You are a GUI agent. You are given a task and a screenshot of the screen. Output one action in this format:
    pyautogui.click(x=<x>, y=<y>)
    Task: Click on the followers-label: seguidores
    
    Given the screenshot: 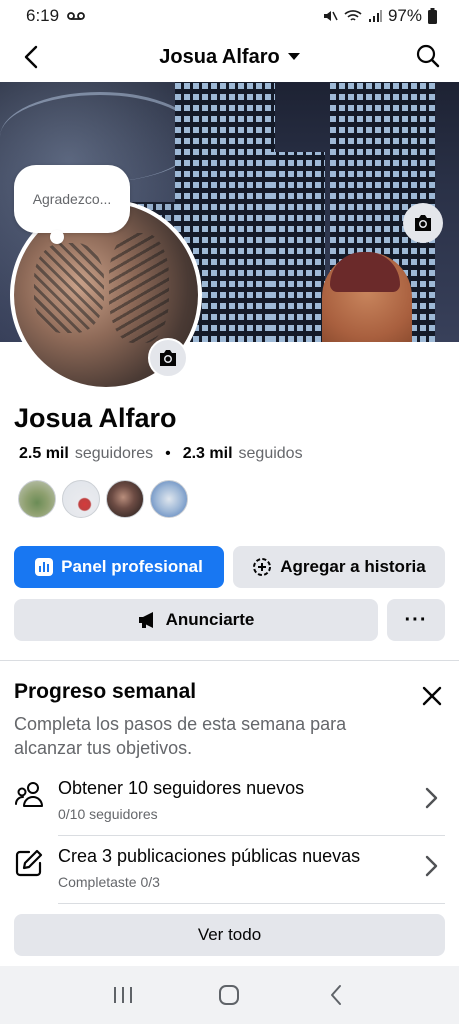 What is the action you would take?
    pyautogui.click(x=114, y=454)
    